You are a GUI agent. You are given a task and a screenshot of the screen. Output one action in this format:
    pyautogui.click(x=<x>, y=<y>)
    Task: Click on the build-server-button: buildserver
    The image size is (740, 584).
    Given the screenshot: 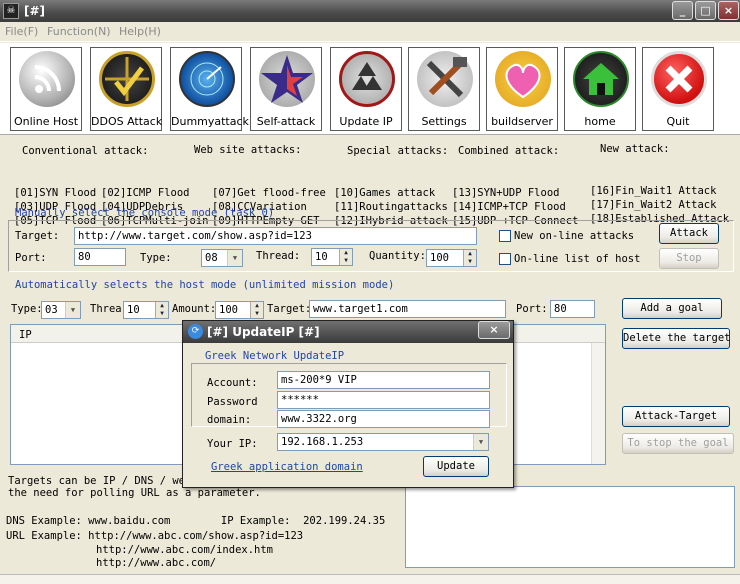 What is the action you would take?
    pyautogui.click(x=522, y=89)
    